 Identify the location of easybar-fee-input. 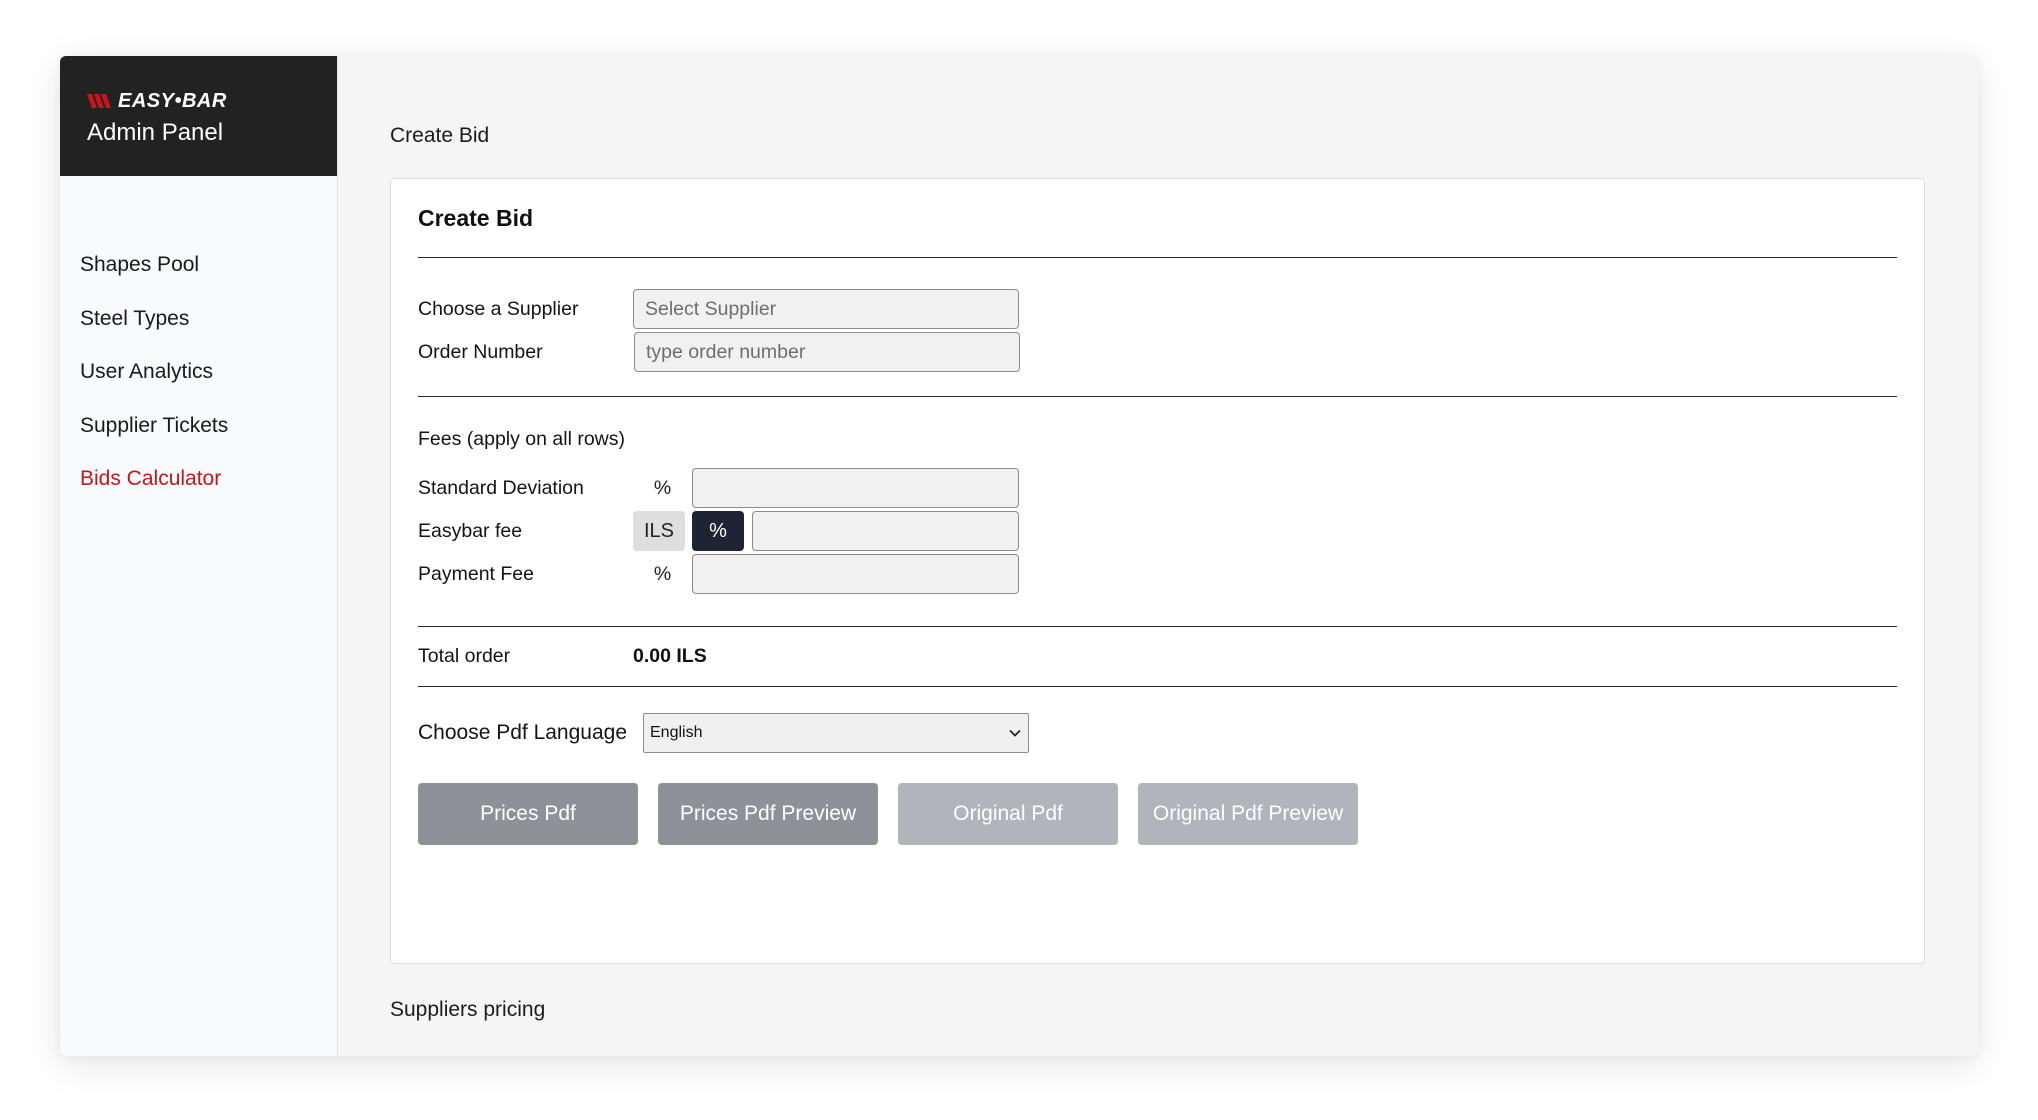
(885, 531).